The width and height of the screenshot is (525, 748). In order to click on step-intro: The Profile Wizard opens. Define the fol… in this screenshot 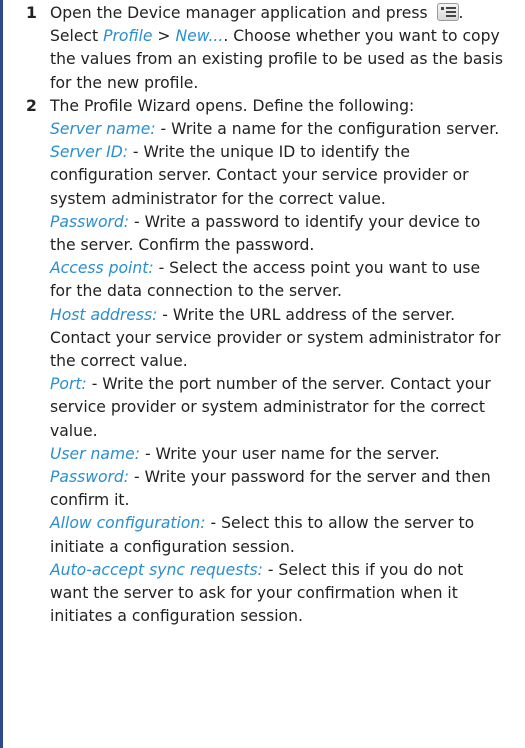, I will do `click(232, 105)`.